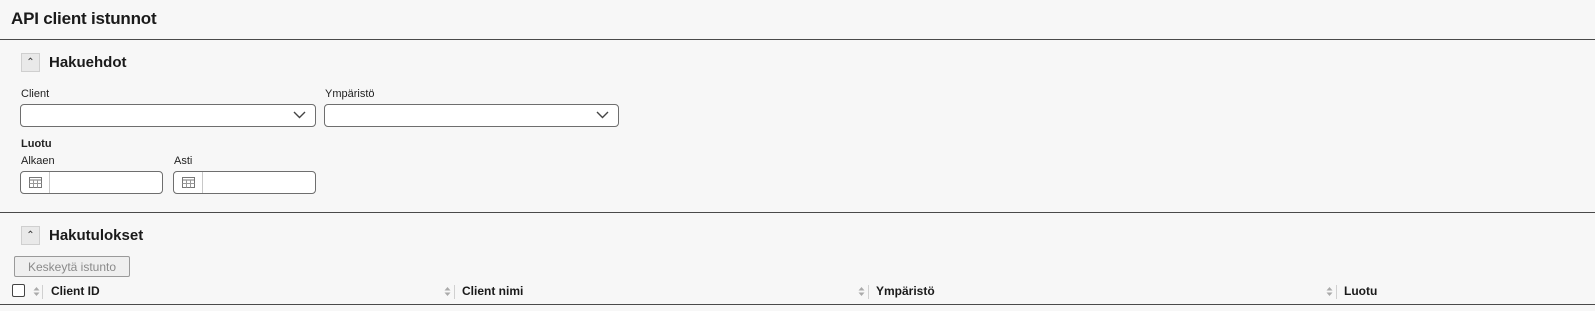 Image resolution: width=1595 pixels, height=311 pixels. Describe the element at coordinates (84, 18) in the screenshot. I see `page-title: API client istunnot` at that location.